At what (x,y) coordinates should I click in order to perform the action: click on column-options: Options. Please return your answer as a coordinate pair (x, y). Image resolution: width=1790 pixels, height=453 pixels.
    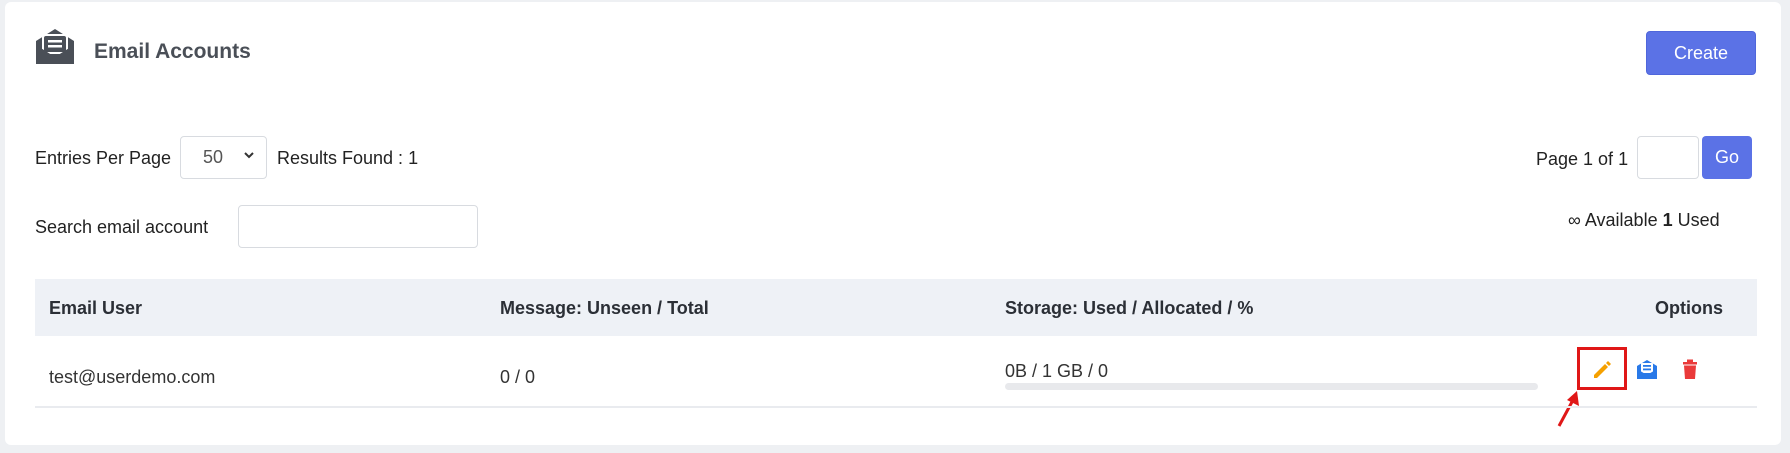
    Looking at the image, I should click on (1689, 308).